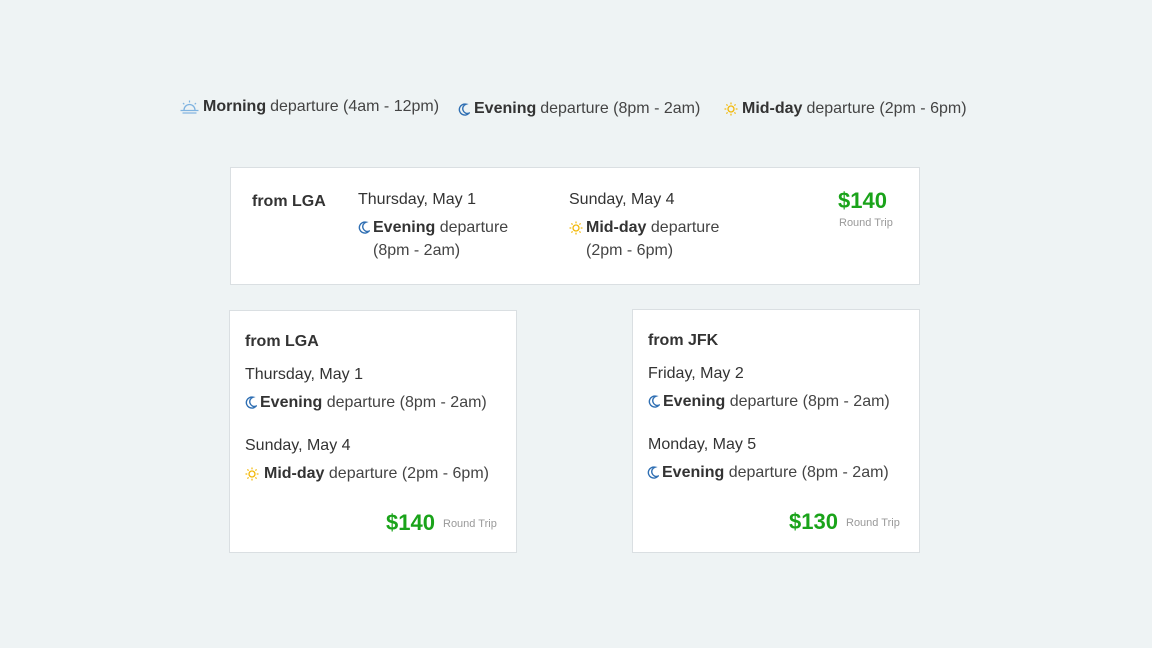 This screenshot has width=1152, height=648. Describe the element at coordinates (772, 108) in the screenshot. I see `legend-midday-label: Mid-day` at that location.